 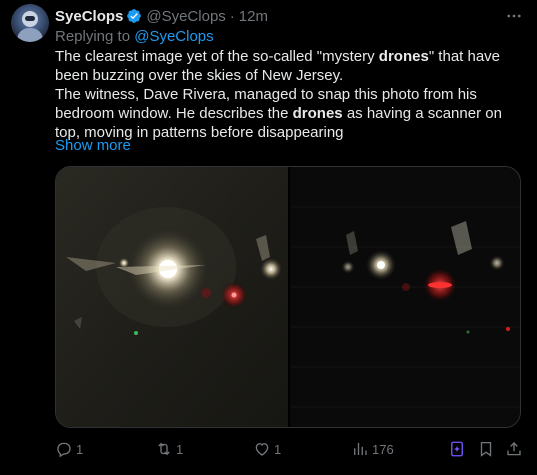 I want to click on more-options-icon, so click(x=514, y=16).